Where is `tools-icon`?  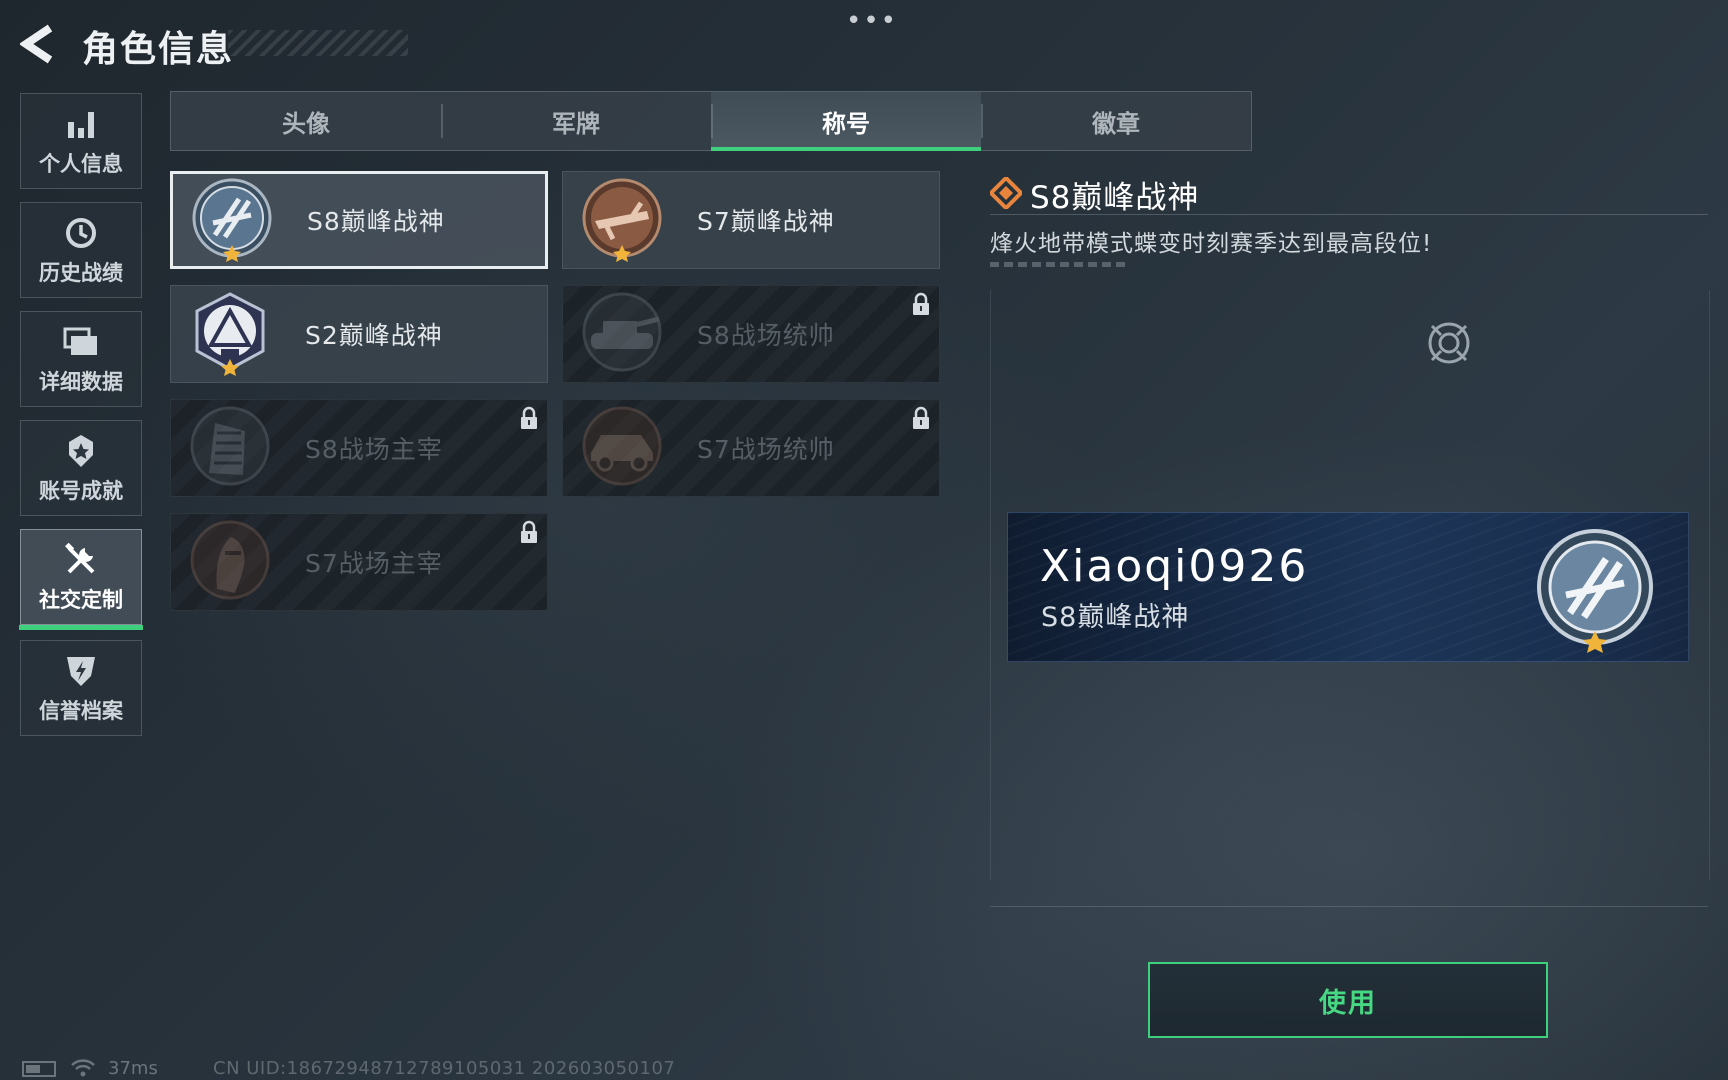 tools-icon is located at coordinates (81, 560).